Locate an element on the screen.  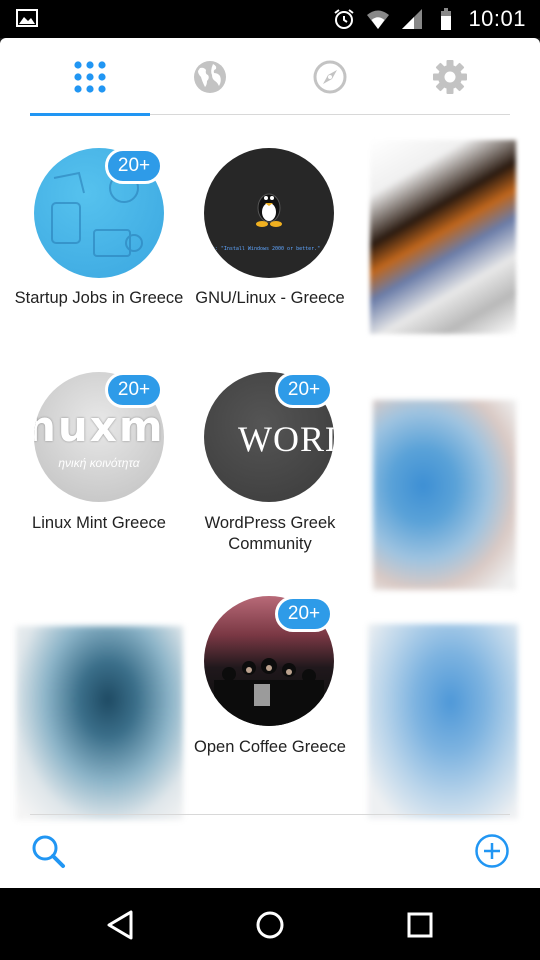
community-name: GNU/Linux - Greece is located at coordinates (270, 298).